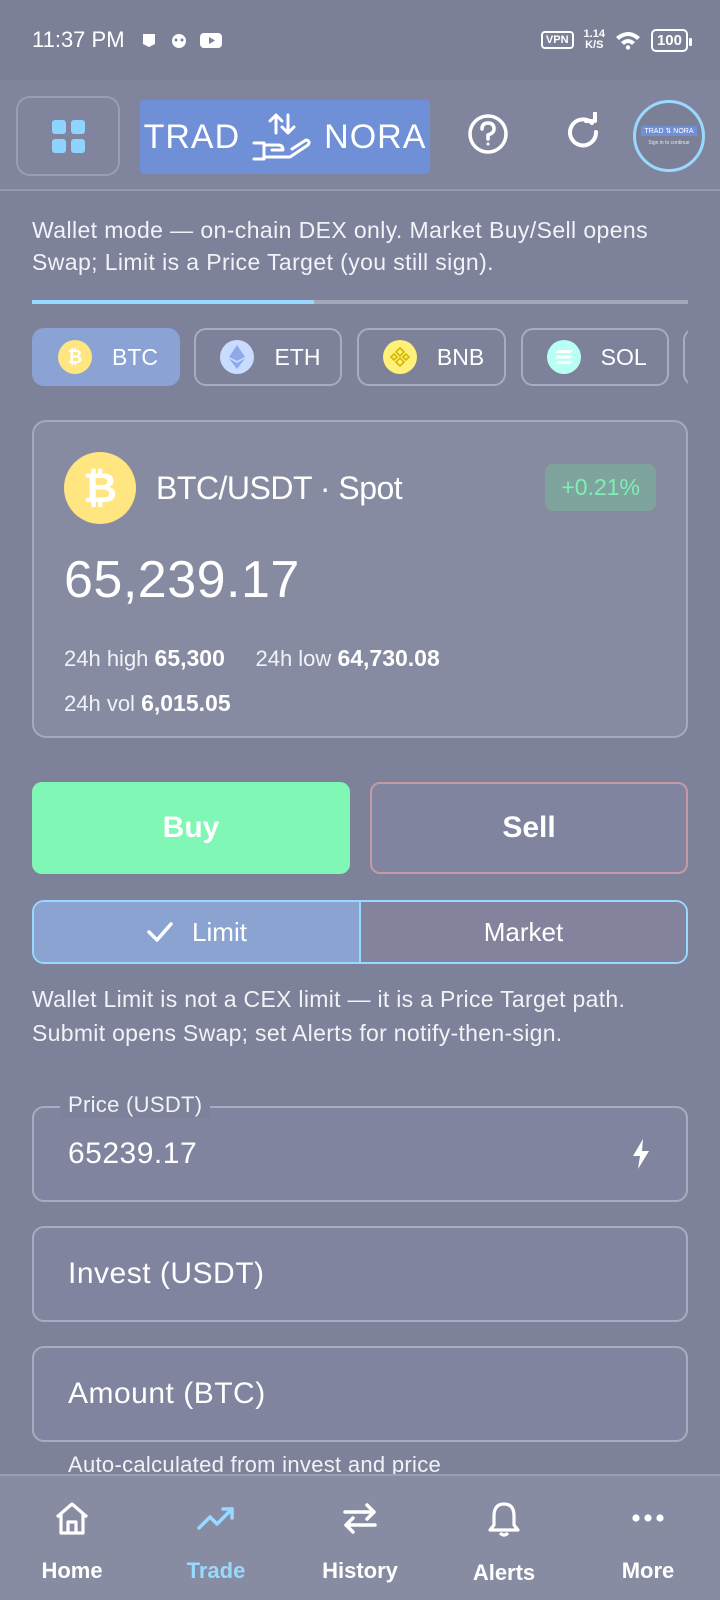 This screenshot has height=1600, width=720. I want to click on nav-label: Trade, so click(216, 1570).